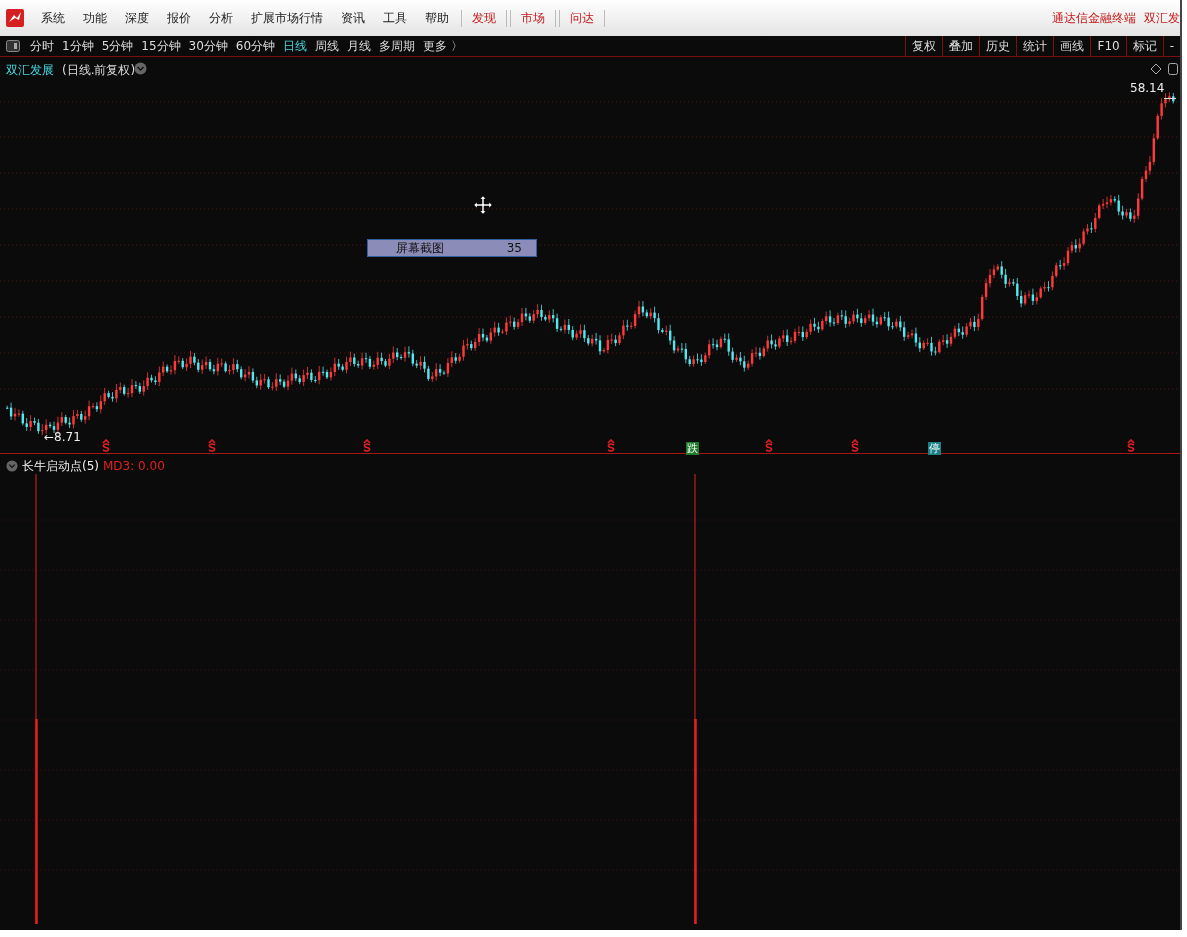 This screenshot has height=937, width=1187. What do you see at coordinates (1171, 46) in the screenshot?
I see `tool-button: -` at bounding box center [1171, 46].